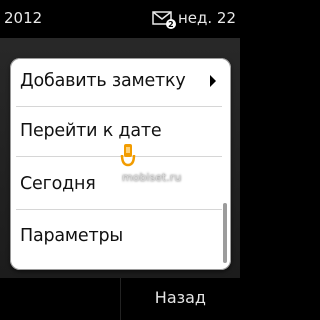  I want to click on back-softkey: Назад, so click(180, 297).